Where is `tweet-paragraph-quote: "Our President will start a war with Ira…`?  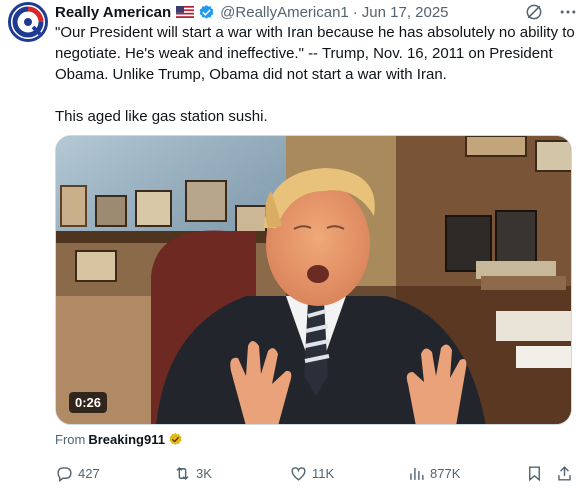
tweet-paragraph-quote: "Our President will start a war with Ira… is located at coordinates (315, 53).